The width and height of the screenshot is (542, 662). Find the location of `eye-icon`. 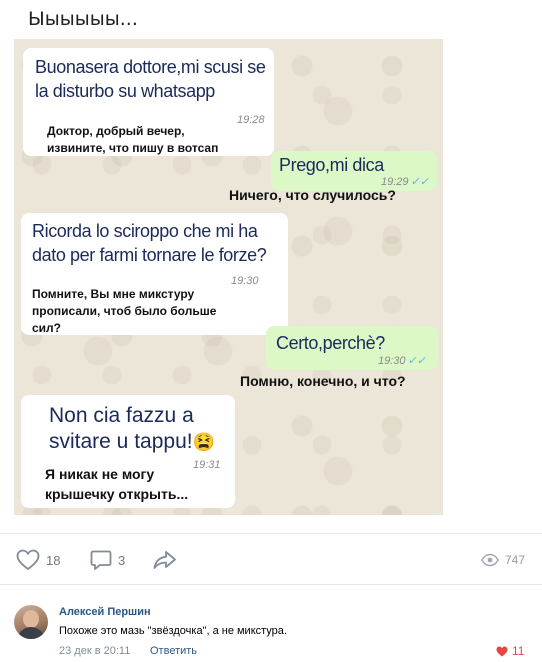

eye-icon is located at coordinates (490, 560).